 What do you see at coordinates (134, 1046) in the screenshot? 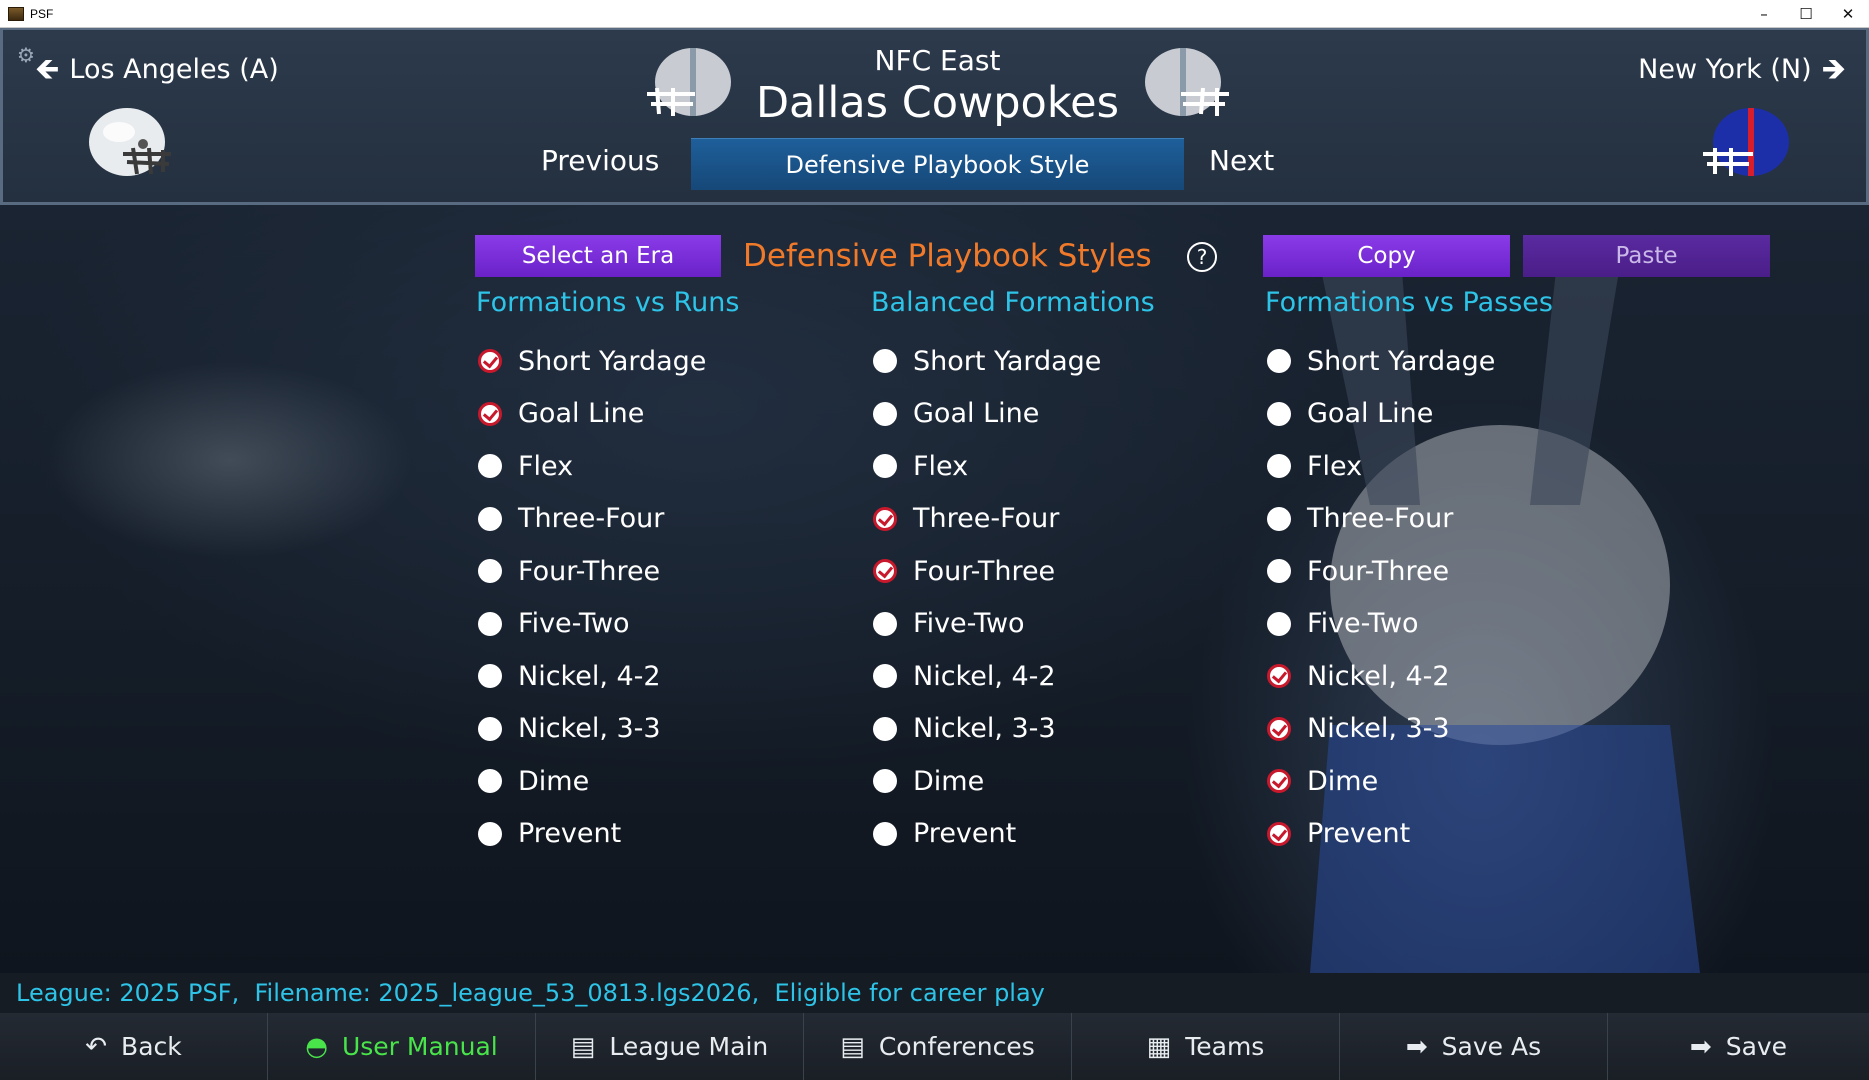
I see `nav-button-back: ↶ Back` at bounding box center [134, 1046].